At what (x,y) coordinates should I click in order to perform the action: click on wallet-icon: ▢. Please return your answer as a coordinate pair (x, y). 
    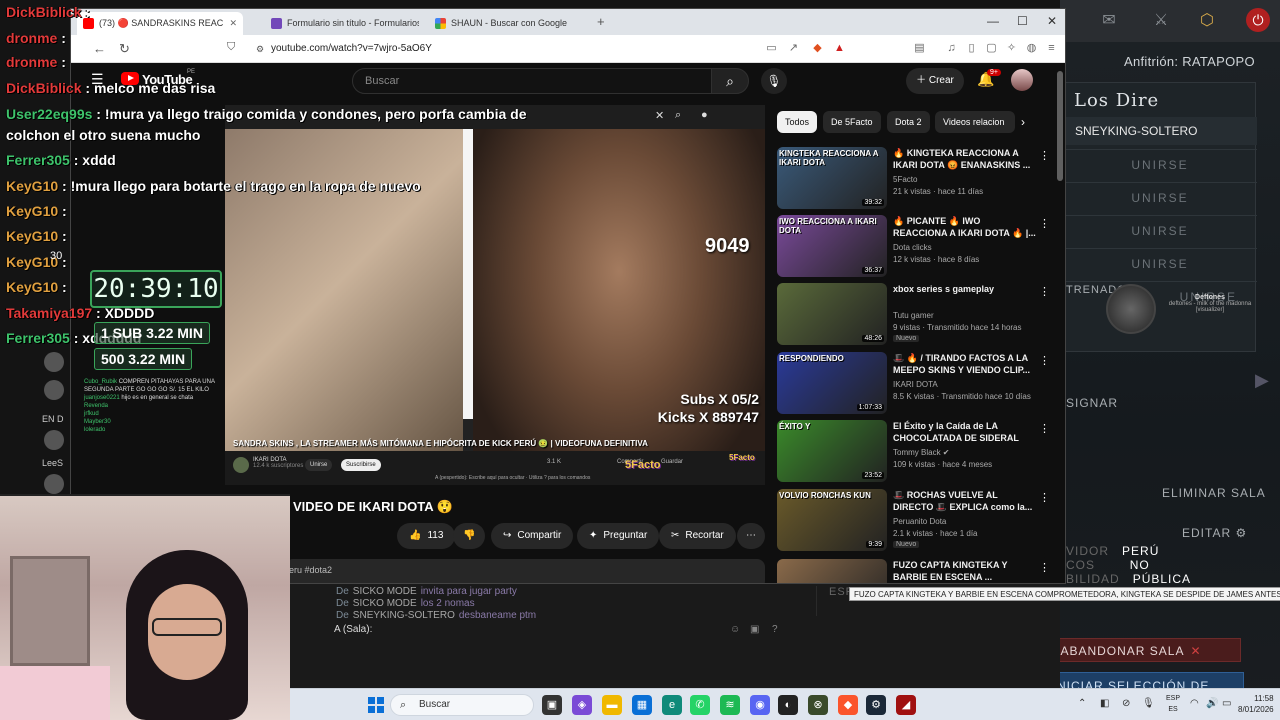
    Looking at the image, I should click on (991, 48).